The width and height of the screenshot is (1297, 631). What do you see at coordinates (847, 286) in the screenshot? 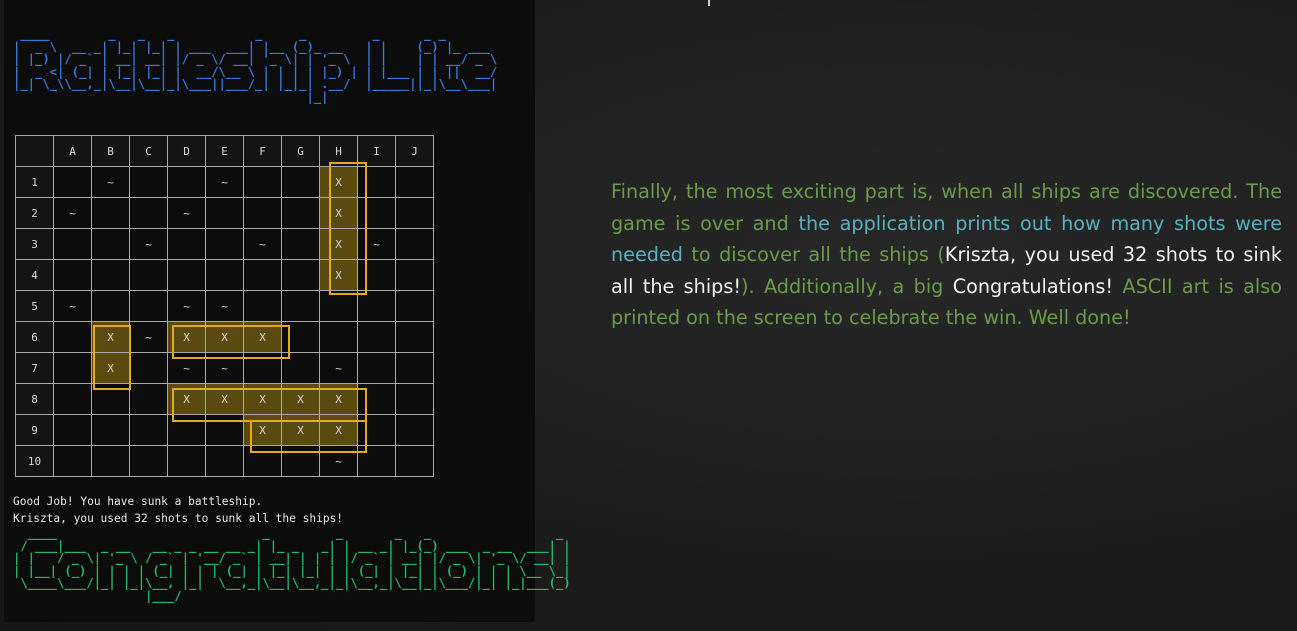
I see `desc-part-5: ). Additionally, a big` at bounding box center [847, 286].